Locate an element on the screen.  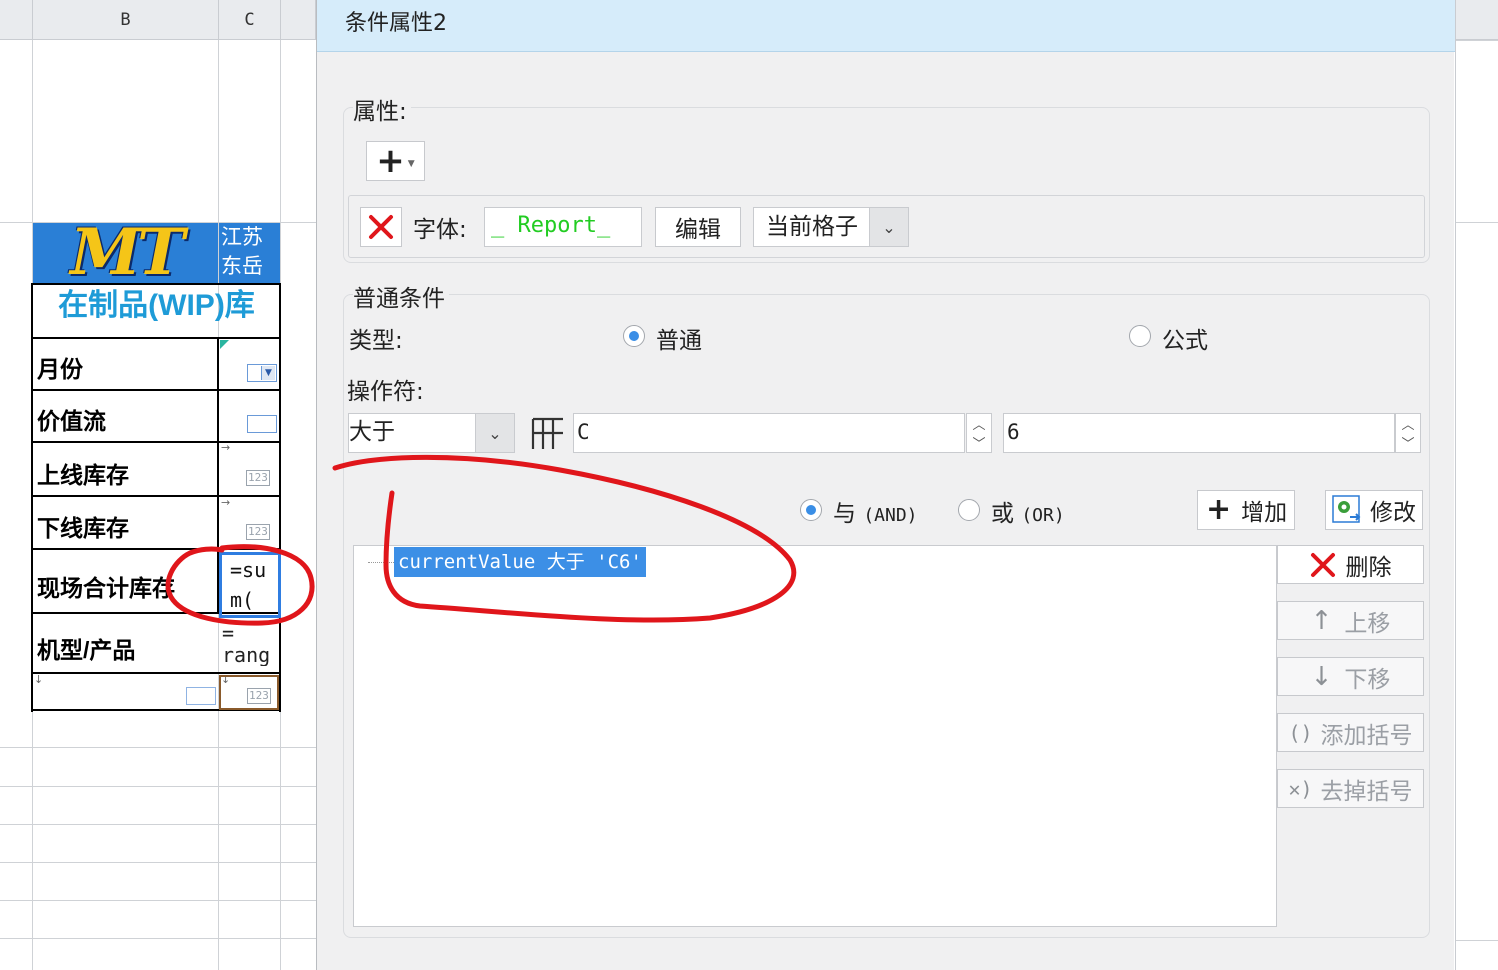
font-sample: _ Report_ is located at coordinates (563, 227).